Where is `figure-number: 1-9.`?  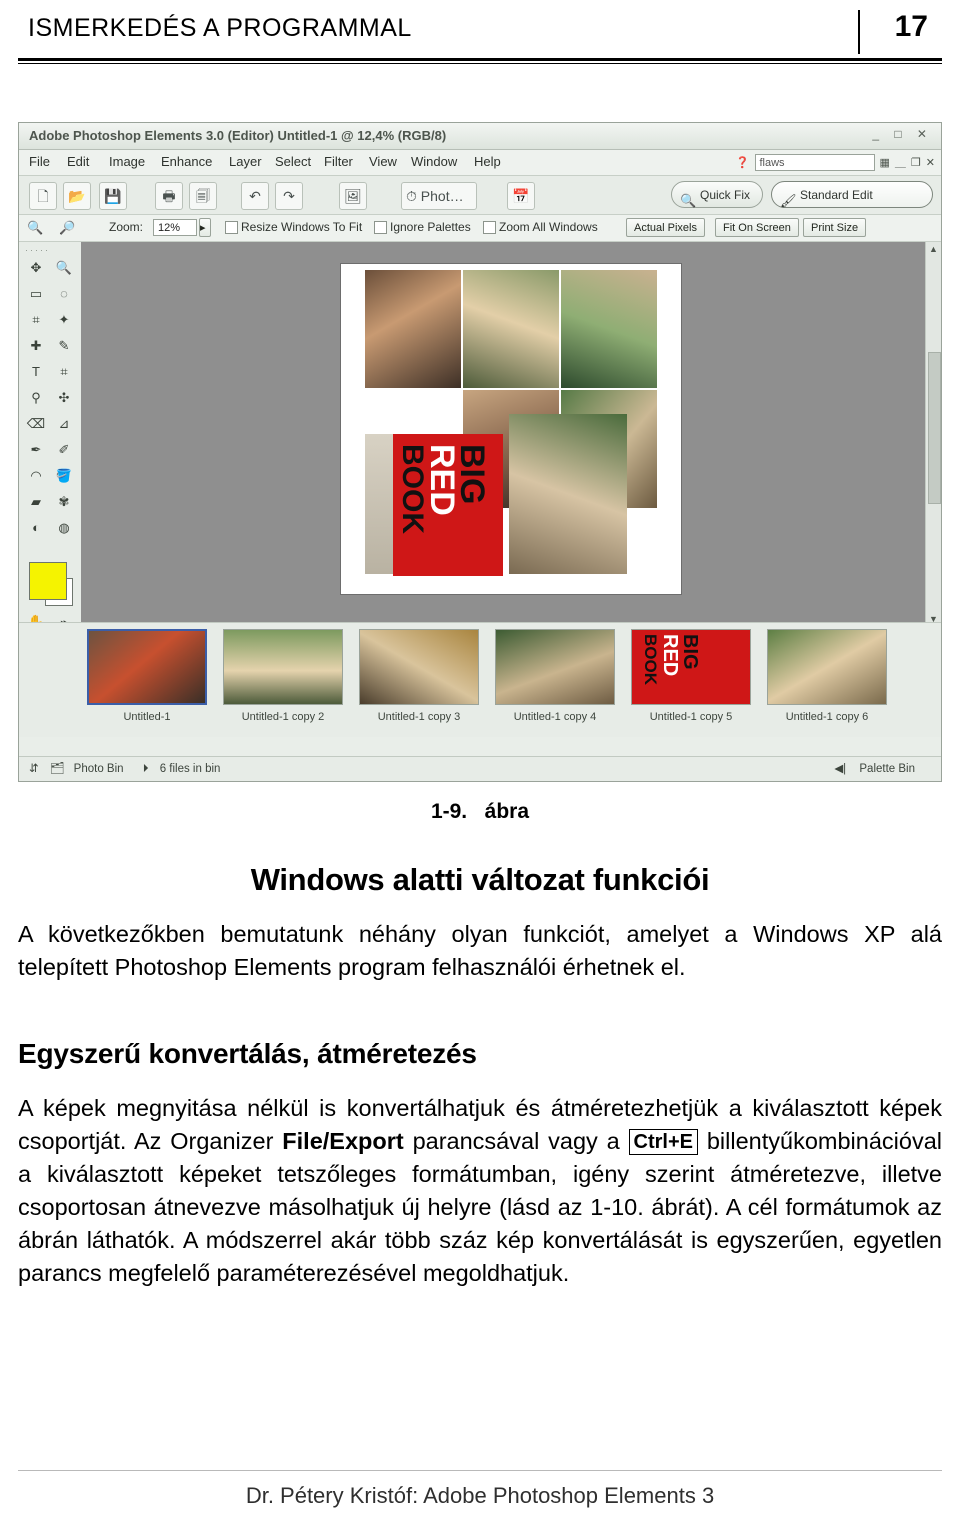
figure-number: 1-9. is located at coordinates (449, 811).